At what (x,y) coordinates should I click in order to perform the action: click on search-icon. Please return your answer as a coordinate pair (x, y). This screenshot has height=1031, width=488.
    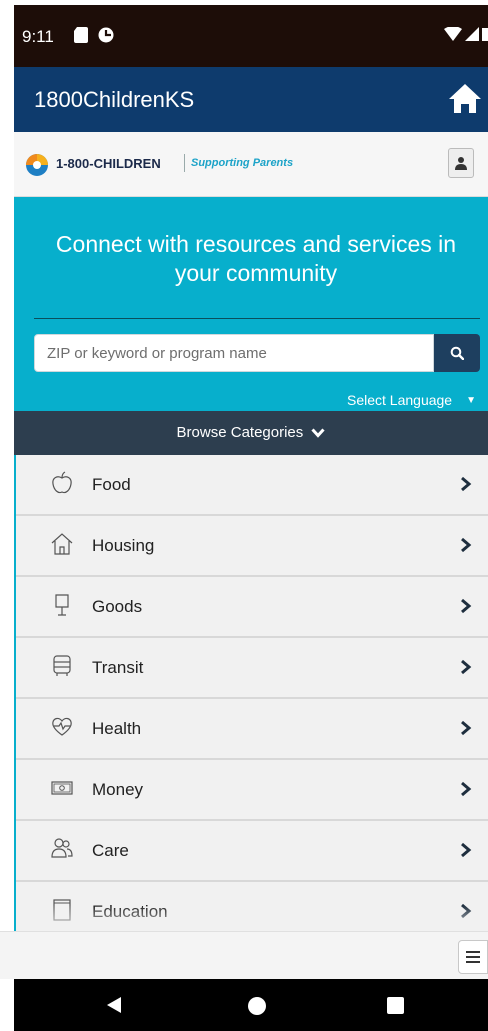
    Looking at the image, I should click on (457, 353).